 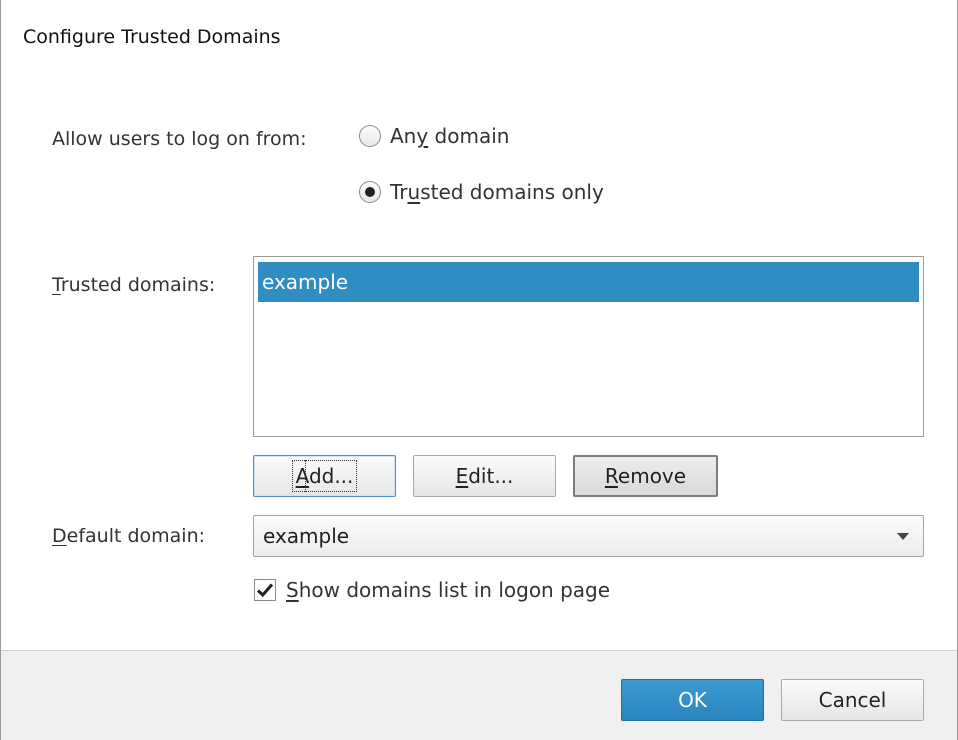 I want to click on default-domain-label: Default domain:, so click(x=129, y=536).